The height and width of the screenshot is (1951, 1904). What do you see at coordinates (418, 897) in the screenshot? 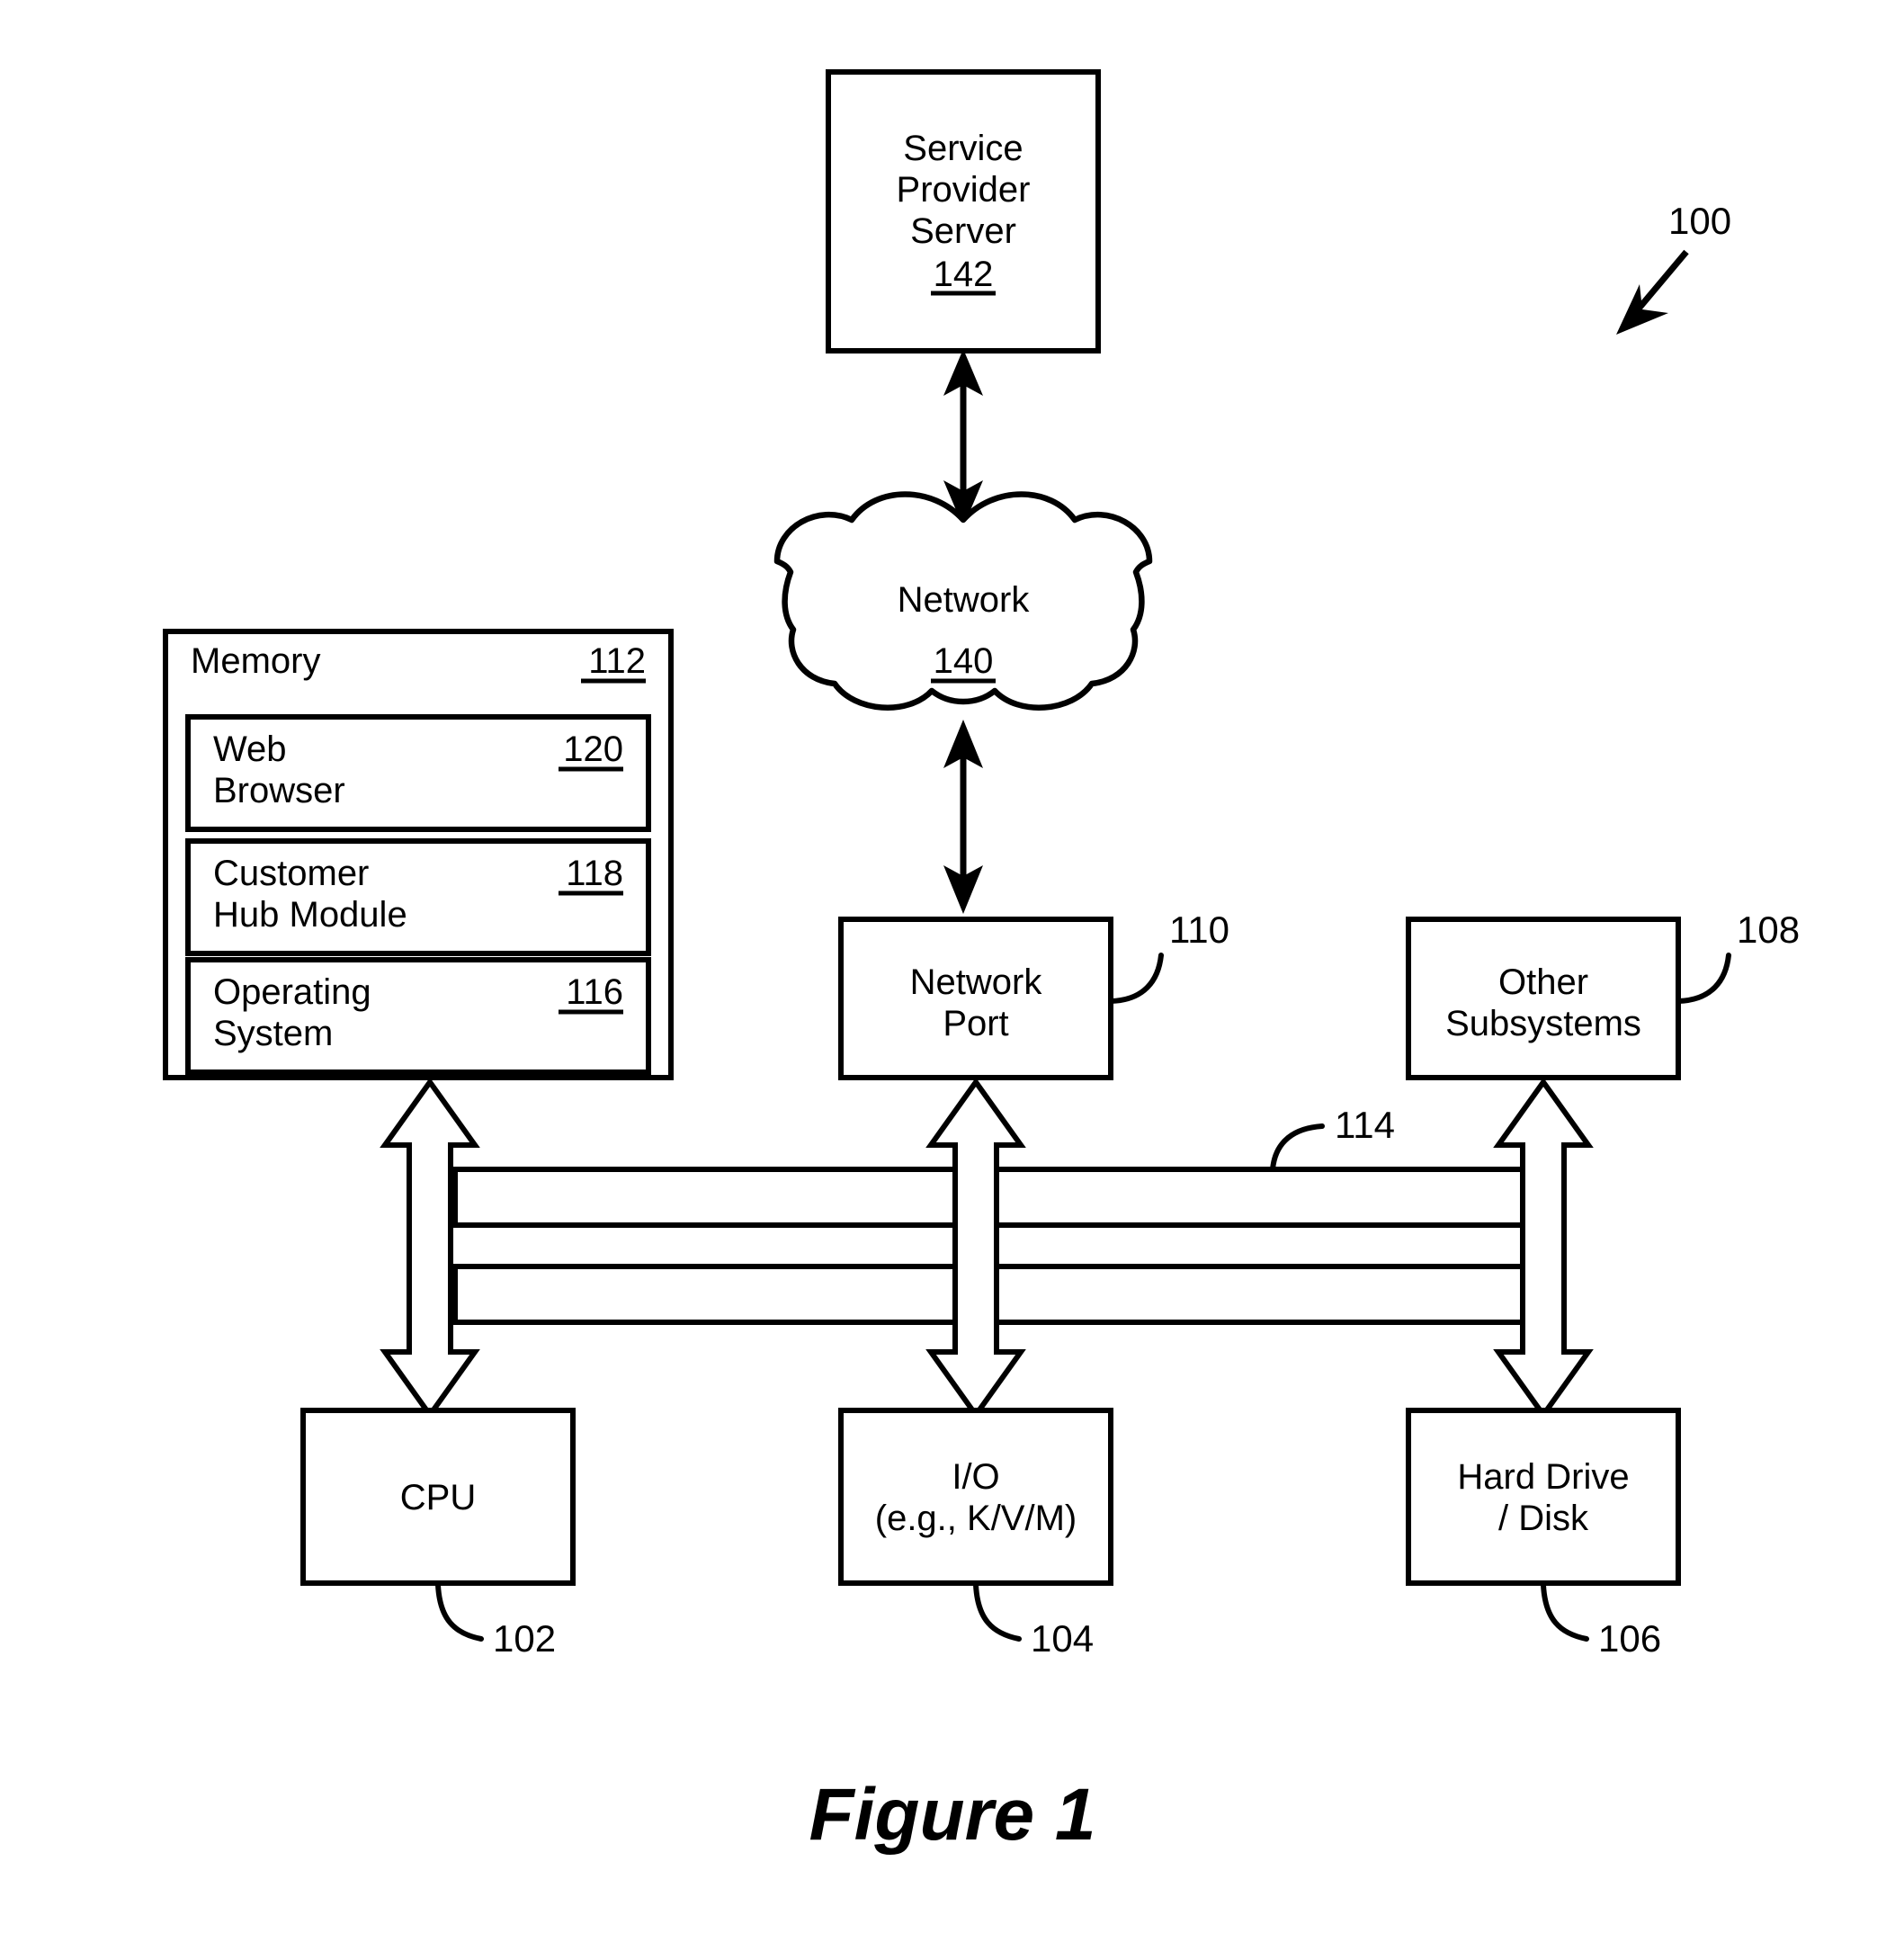
I see `customer-hub-module-node: Customer Hub Module 118` at bounding box center [418, 897].